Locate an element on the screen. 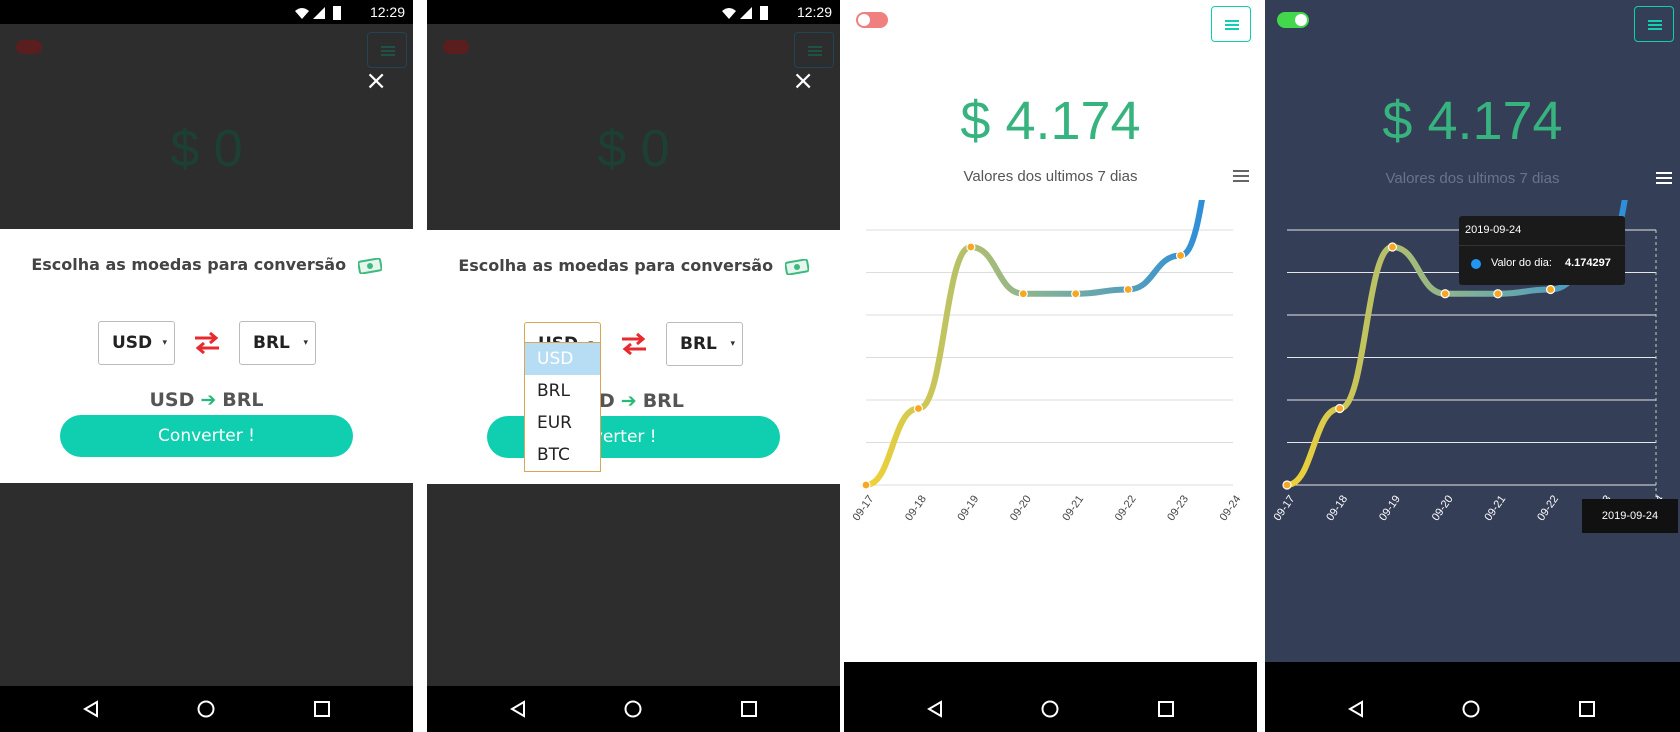  modal-title: Escolha as moedas para conversão is located at coordinates (633, 265).